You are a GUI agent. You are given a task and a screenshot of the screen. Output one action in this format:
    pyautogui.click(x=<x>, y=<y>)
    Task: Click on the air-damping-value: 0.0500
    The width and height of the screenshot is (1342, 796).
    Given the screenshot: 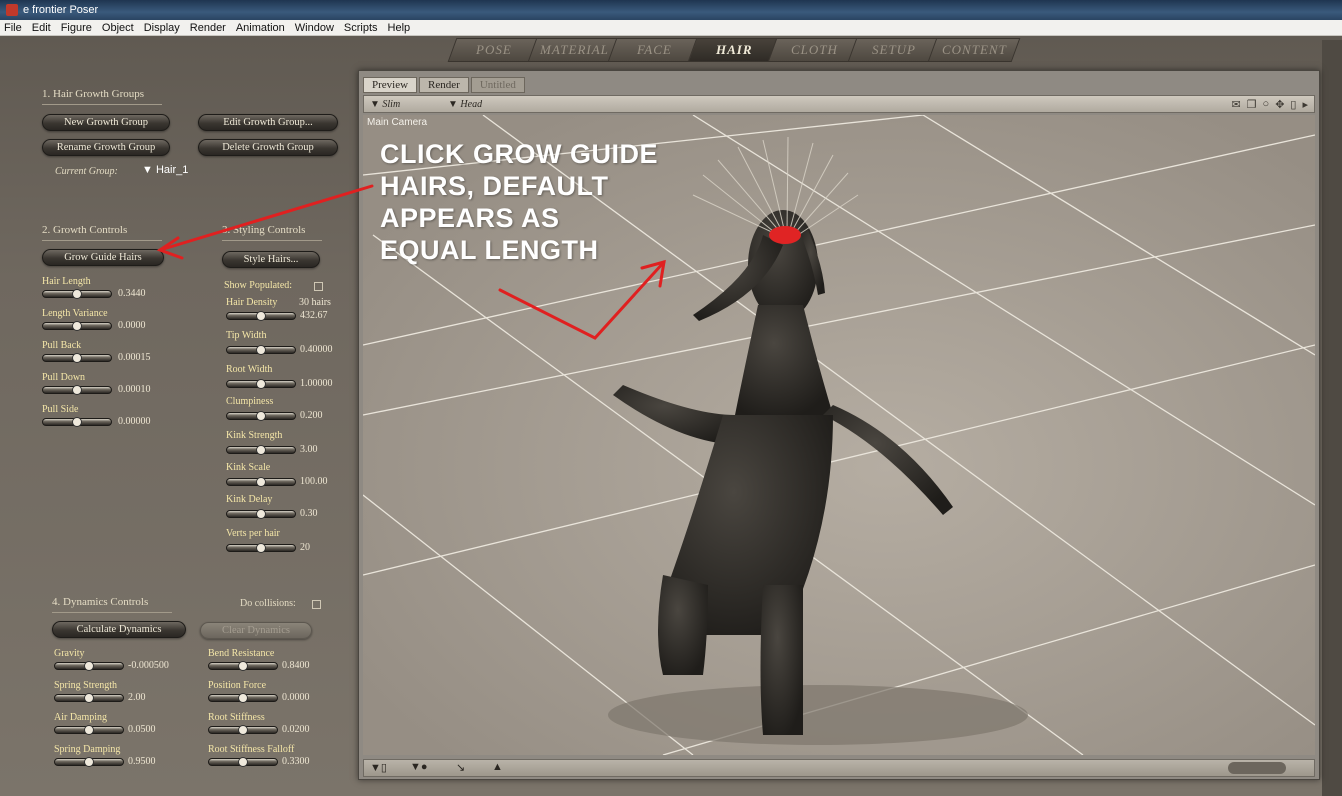 What is the action you would take?
    pyautogui.click(x=142, y=729)
    